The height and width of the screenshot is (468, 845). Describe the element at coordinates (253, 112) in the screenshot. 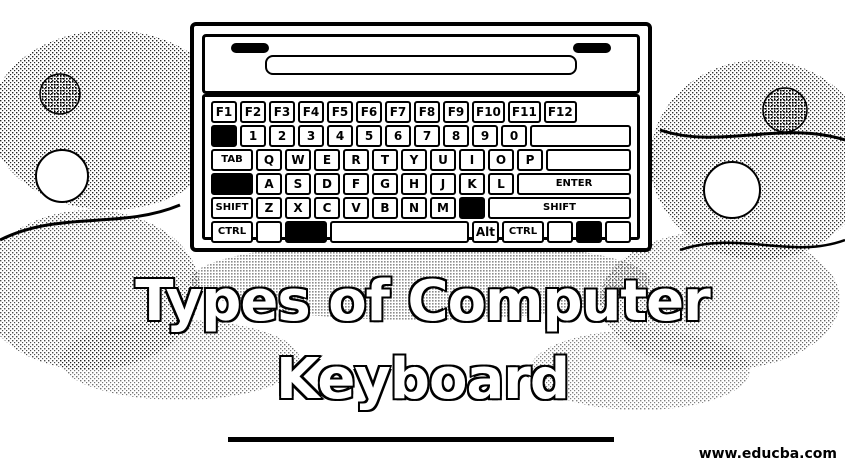

I see `key: F2` at that location.